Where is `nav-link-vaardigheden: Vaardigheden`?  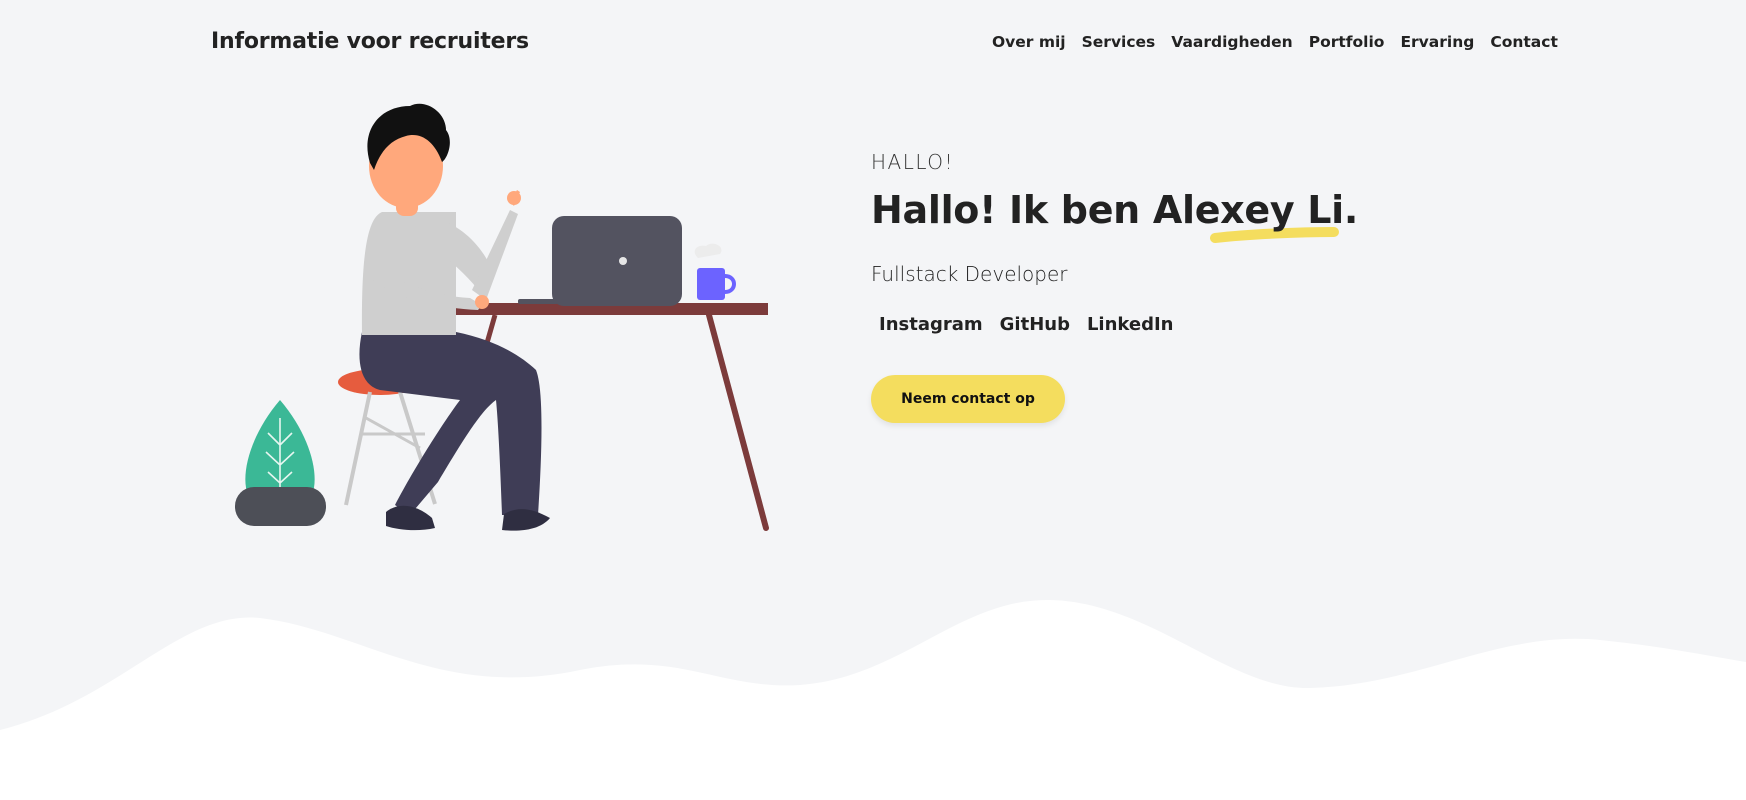
nav-link-vaardigheden: Vaardigheden is located at coordinates (1231, 42).